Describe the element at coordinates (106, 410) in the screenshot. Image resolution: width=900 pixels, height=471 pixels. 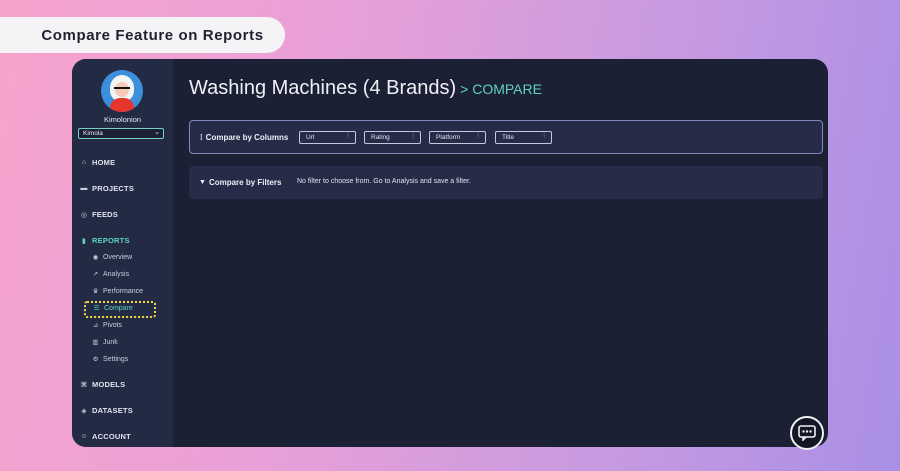
I see `sidebar-item-datasets: ◈ DATASETS` at that location.